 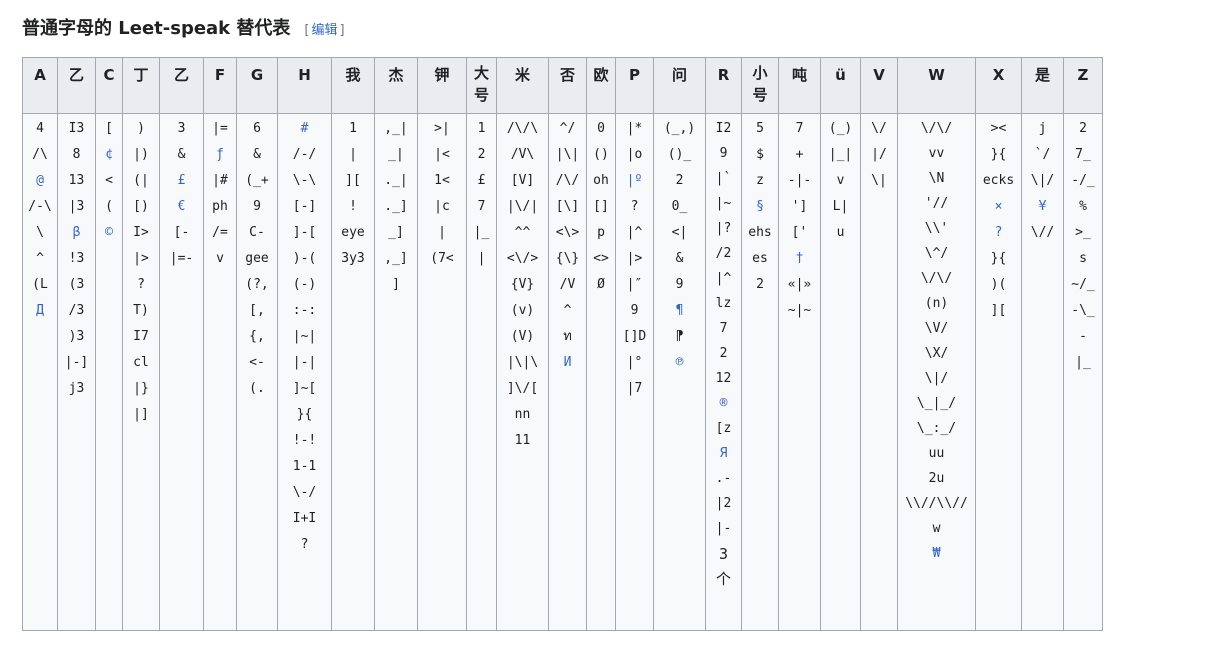 I want to click on value-list: 3 & £ € [- |=-, so click(x=181, y=198).